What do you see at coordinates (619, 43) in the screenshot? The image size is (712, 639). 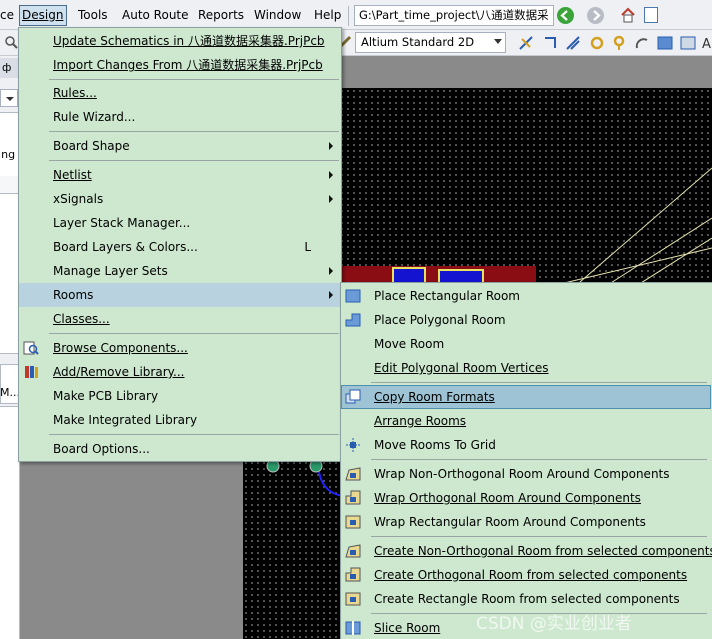 I see `via-icon` at bounding box center [619, 43].